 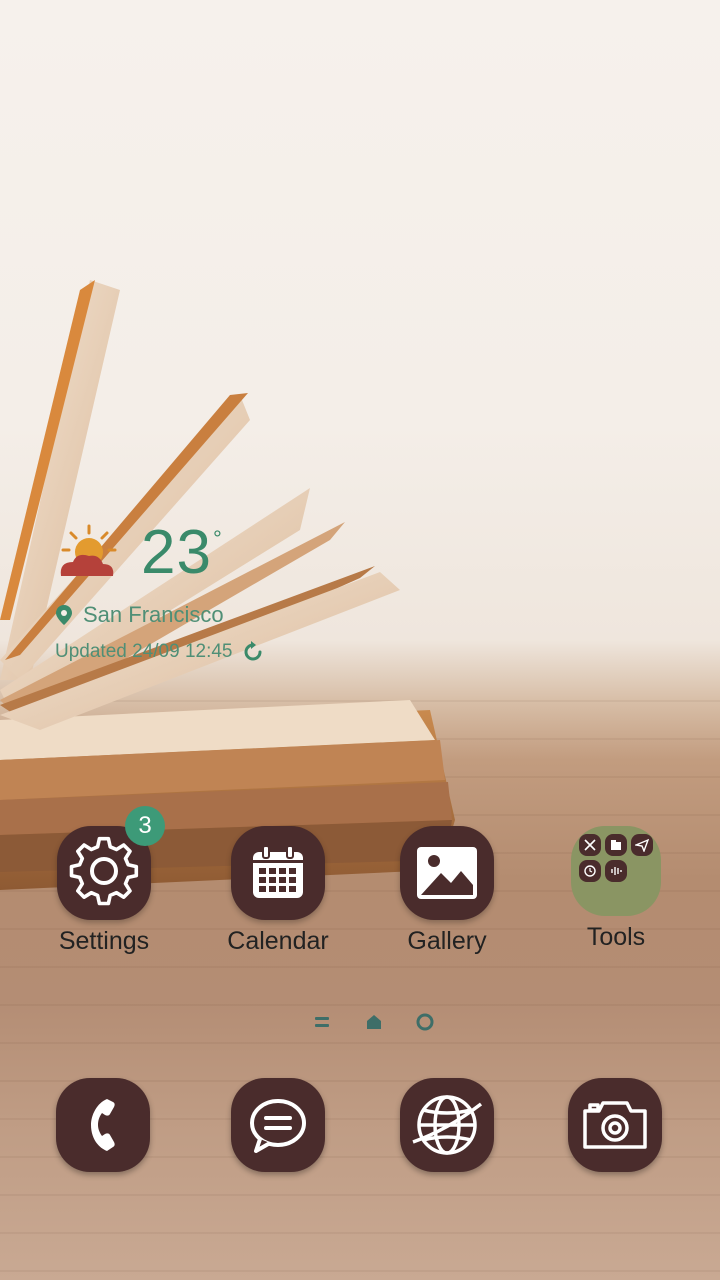 What do you see at coordinates (447, 941) in the screenshot?
I see `app-label: Gallery` at bounding box center [447, 941].